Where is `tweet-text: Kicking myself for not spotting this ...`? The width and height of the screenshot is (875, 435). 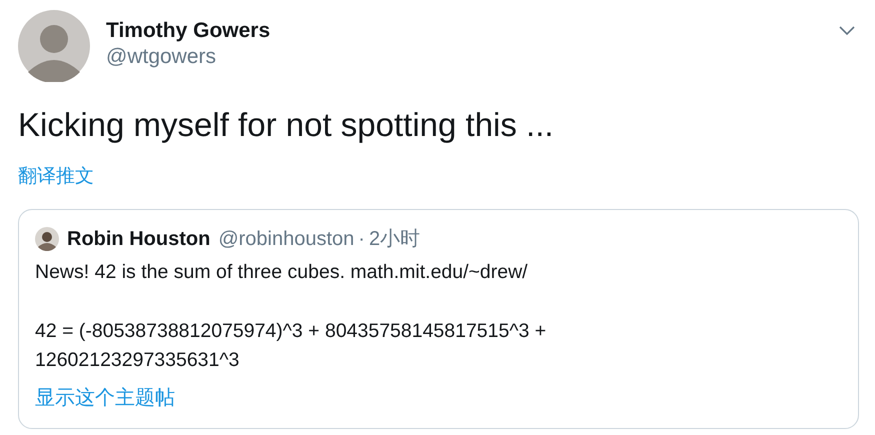
tweet-text: Kicking myself for not spotting this ... is located at coordinates (286, 125).